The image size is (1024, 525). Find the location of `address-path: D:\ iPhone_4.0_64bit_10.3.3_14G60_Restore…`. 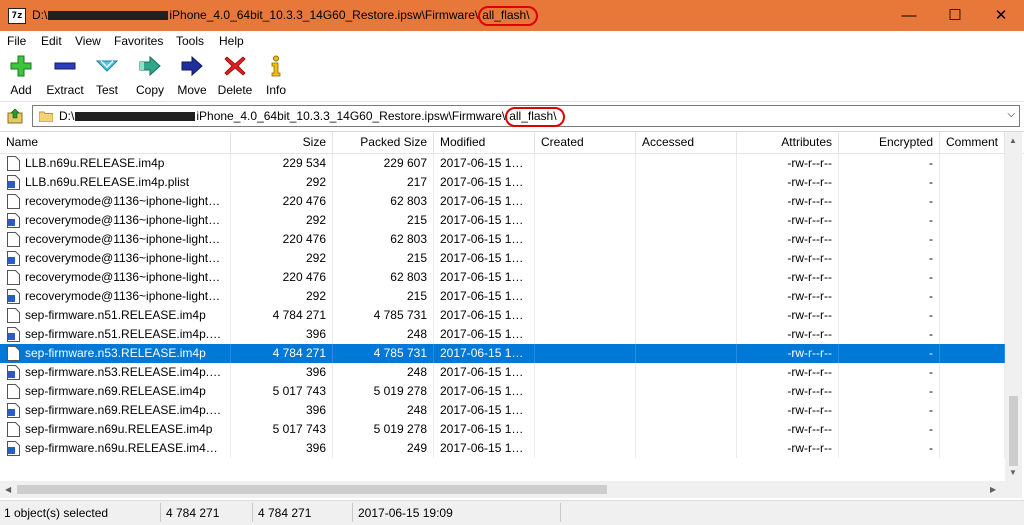

address-path: D:\ iPhone_4.0_64bit_10.3.3_14G60_Restore… is located at coordinates (312, 117).